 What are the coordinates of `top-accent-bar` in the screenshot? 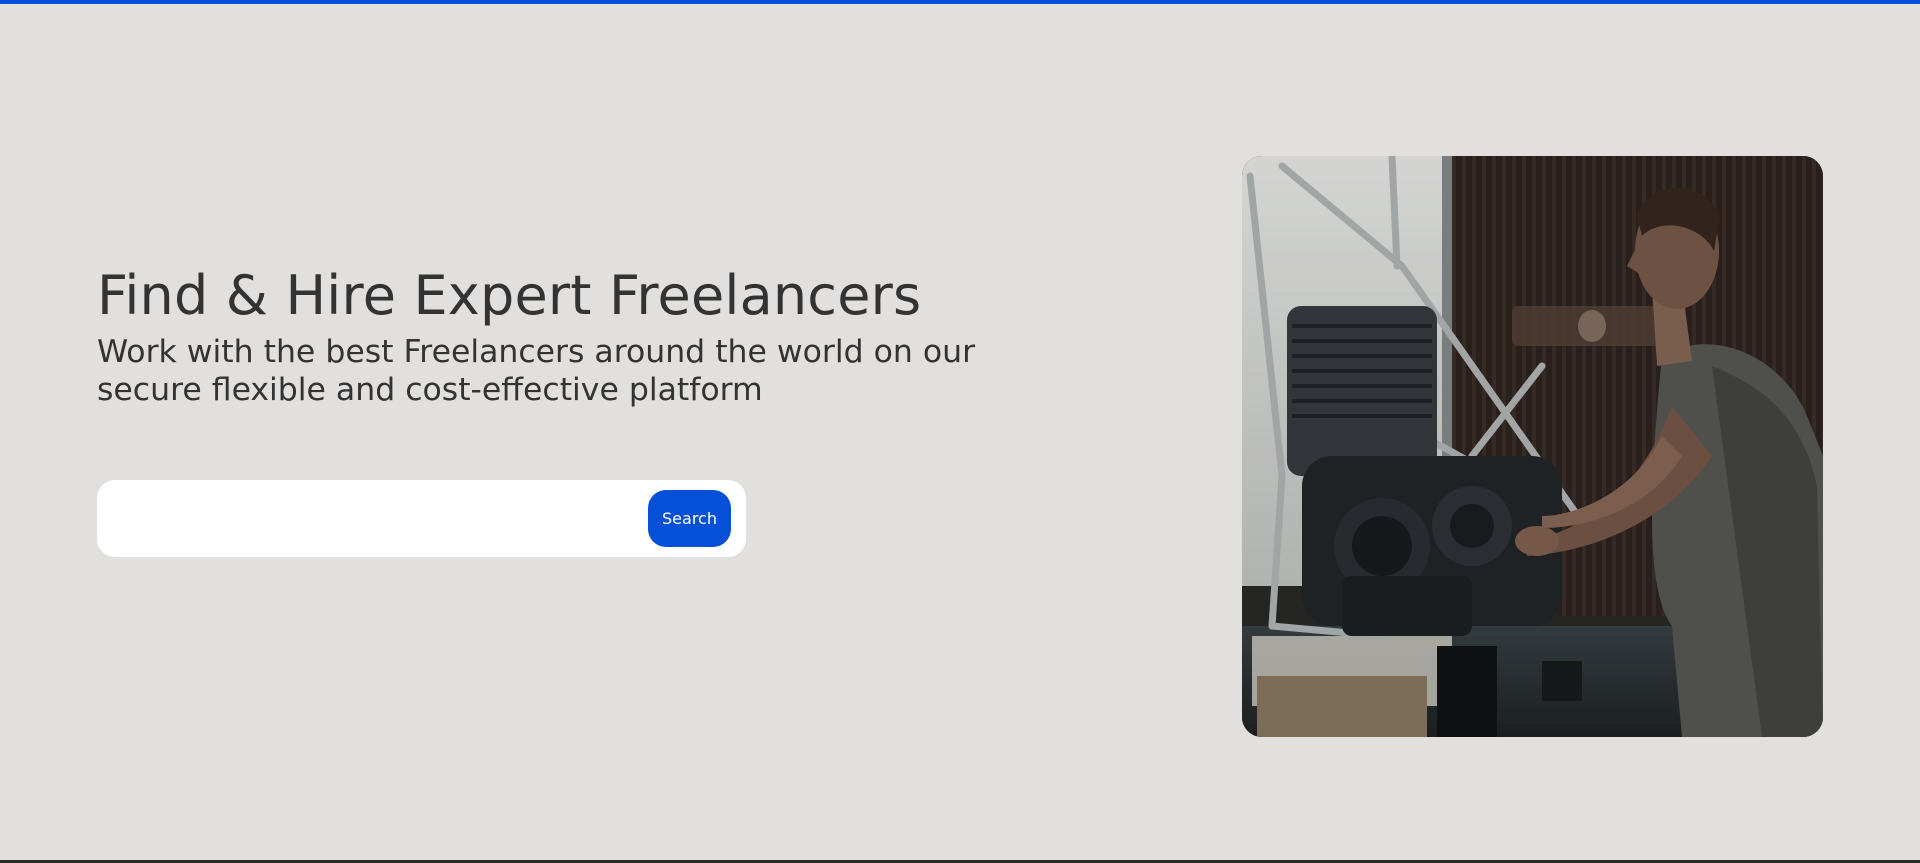 It's located at (960, 2).